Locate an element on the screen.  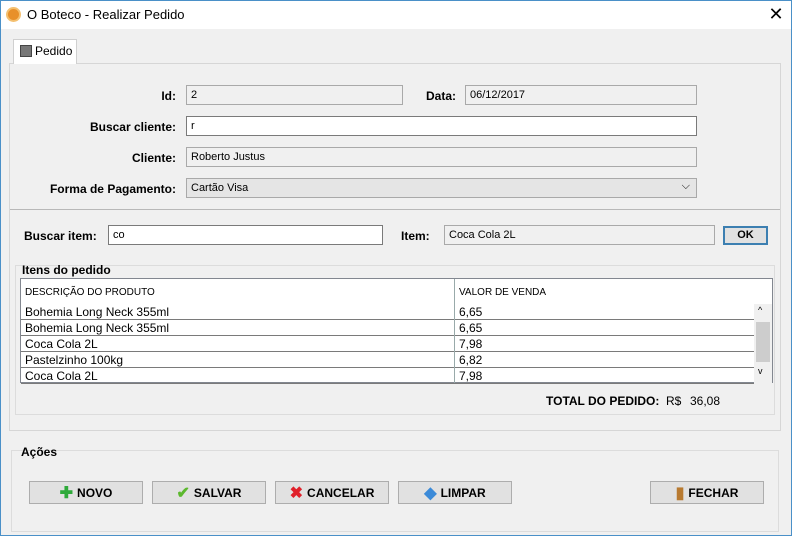
eraser-icon: ◆ is located at coordinates (430, 493).